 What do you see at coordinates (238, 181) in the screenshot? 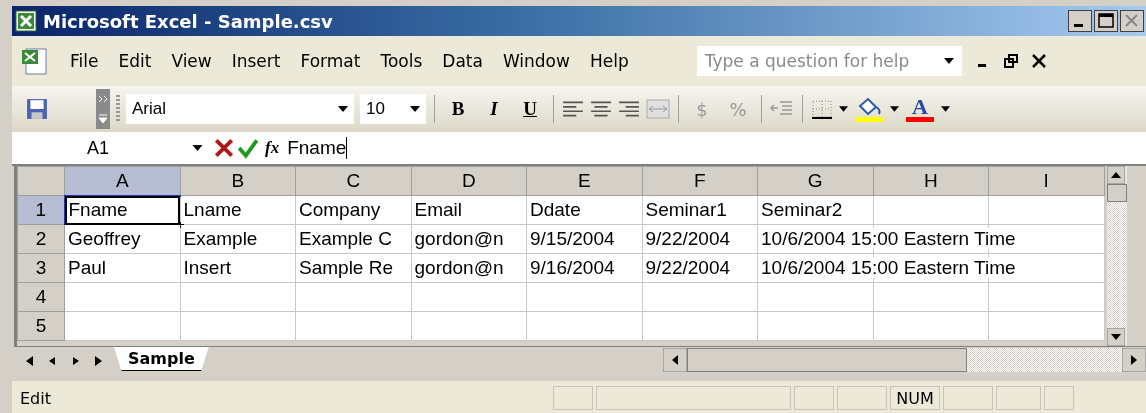
I see `column-header: B` at bounding box center [238, 181].